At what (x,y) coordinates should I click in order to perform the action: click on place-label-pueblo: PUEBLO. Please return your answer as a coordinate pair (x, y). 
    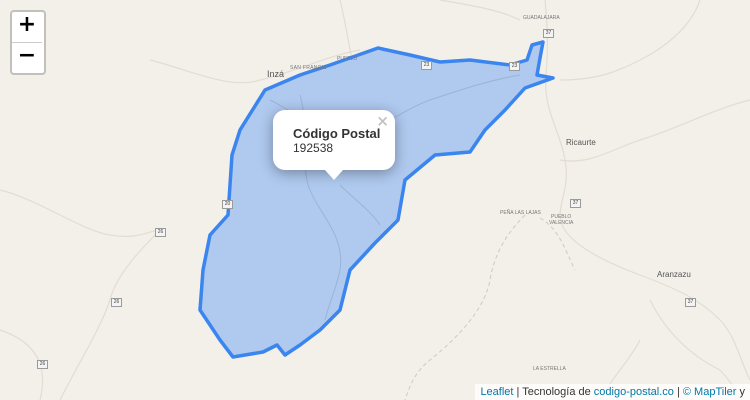
    Looking at the image, I should click on (347, 59).